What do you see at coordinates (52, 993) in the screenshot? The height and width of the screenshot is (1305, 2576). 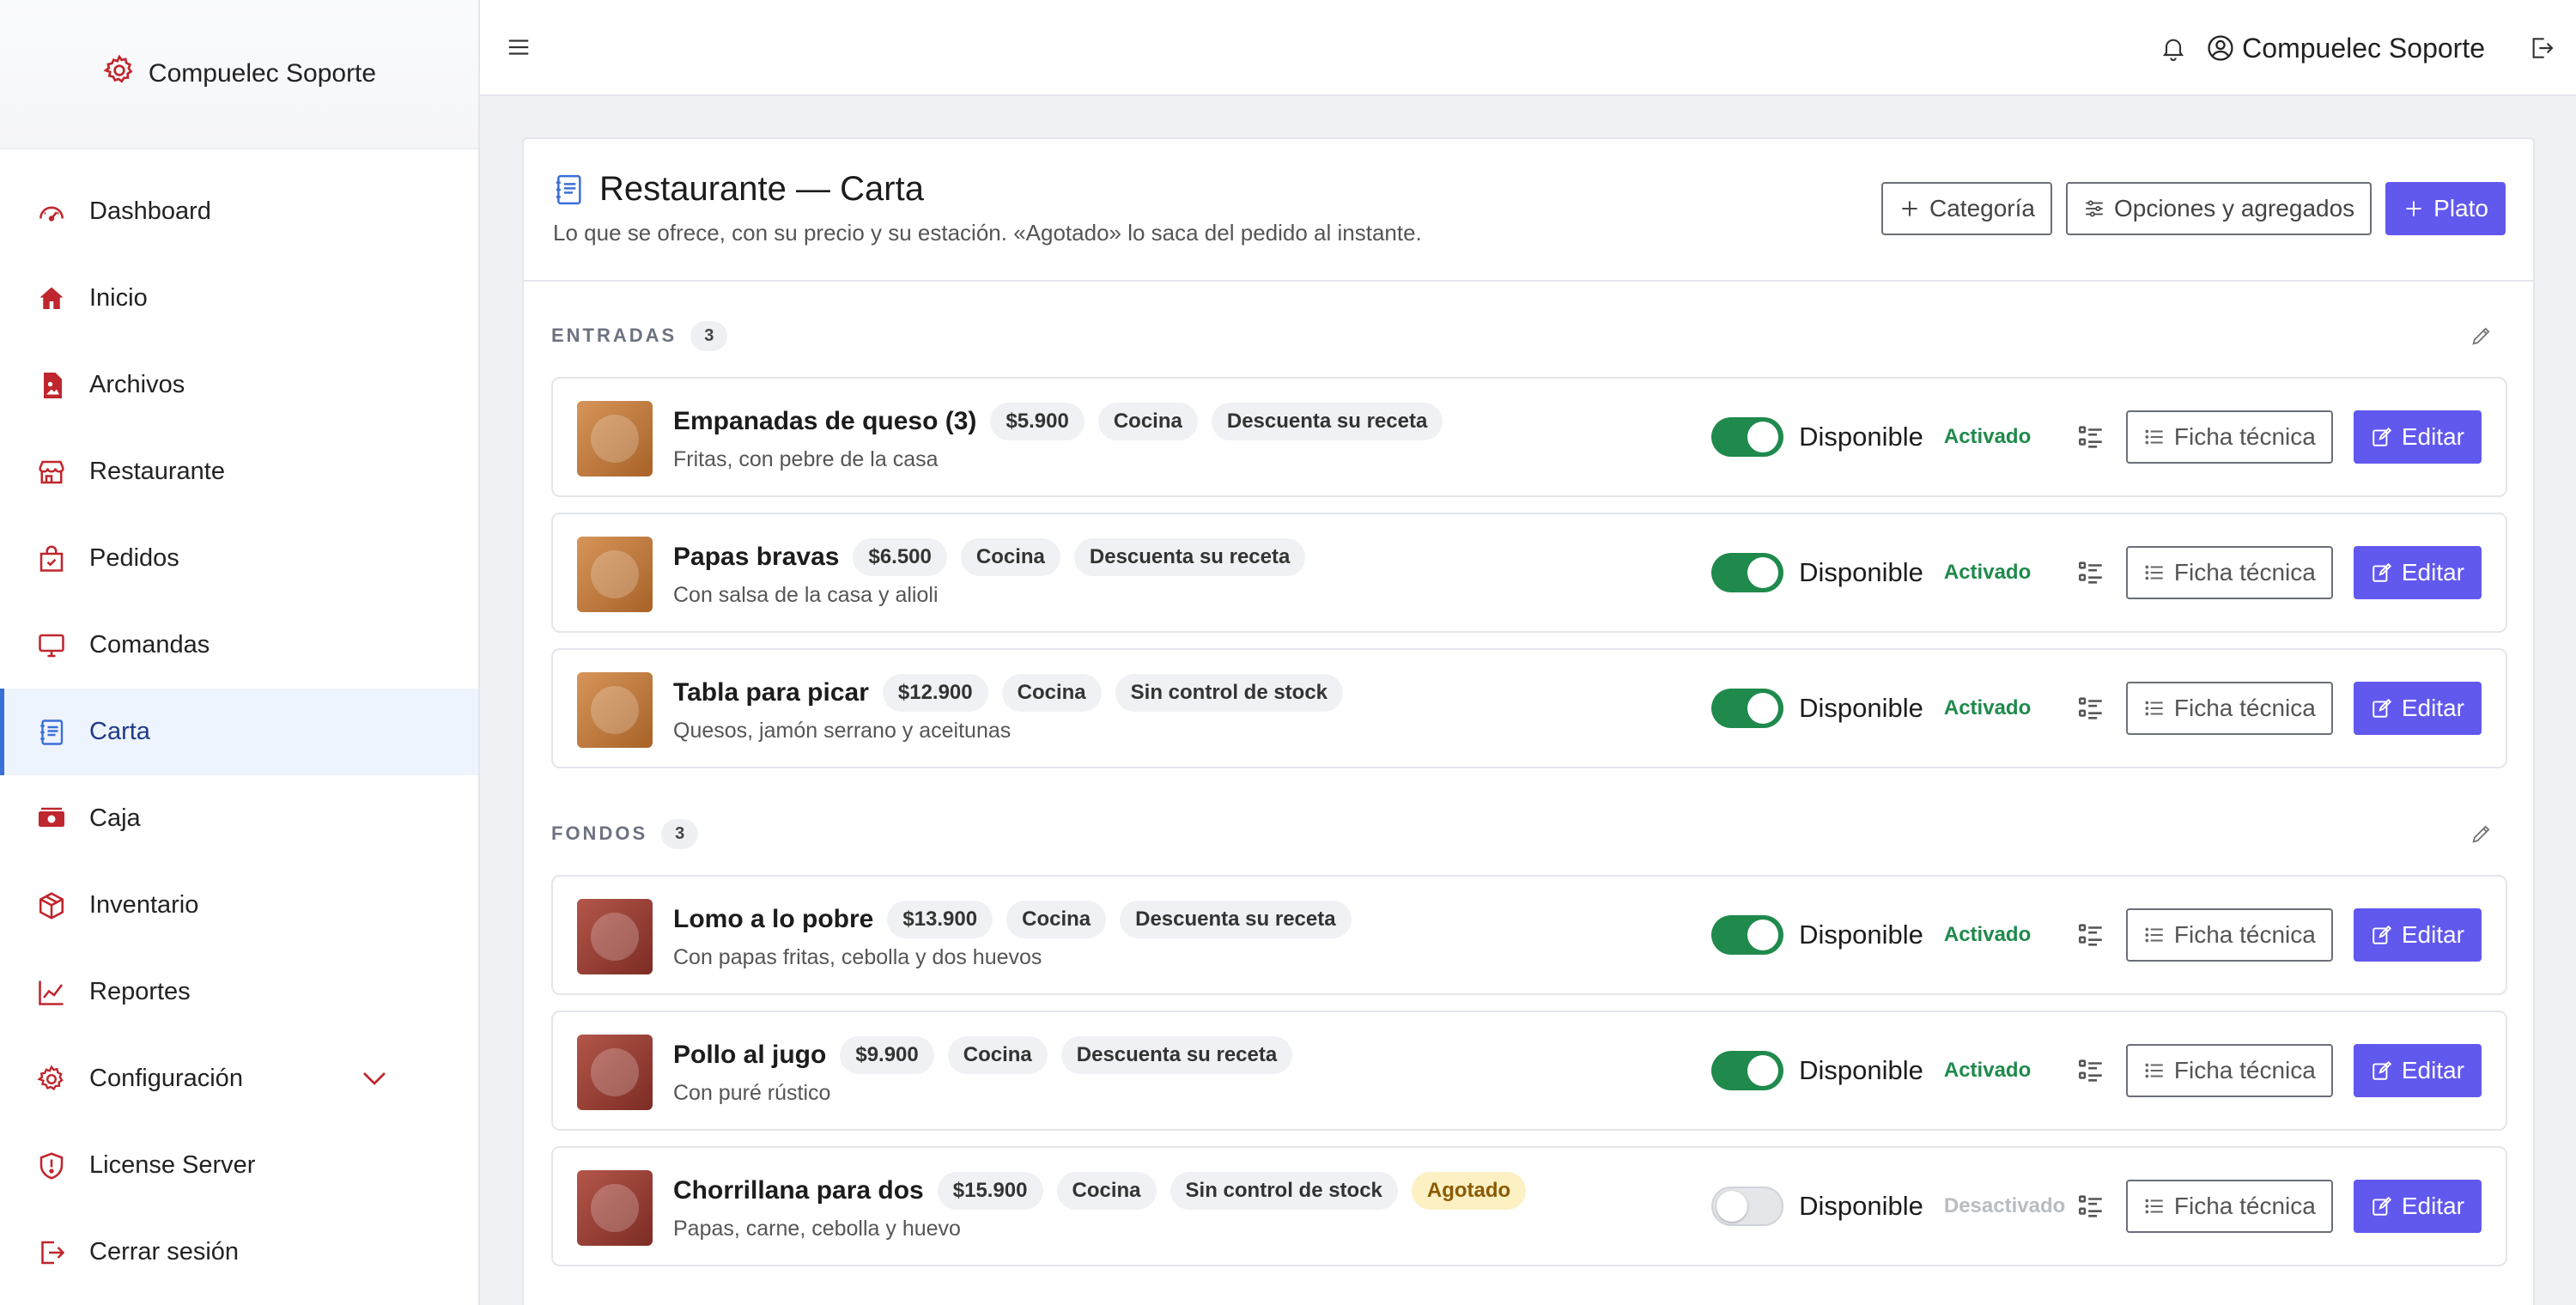 I see `graph-icon` at bounding box center [52, 993].